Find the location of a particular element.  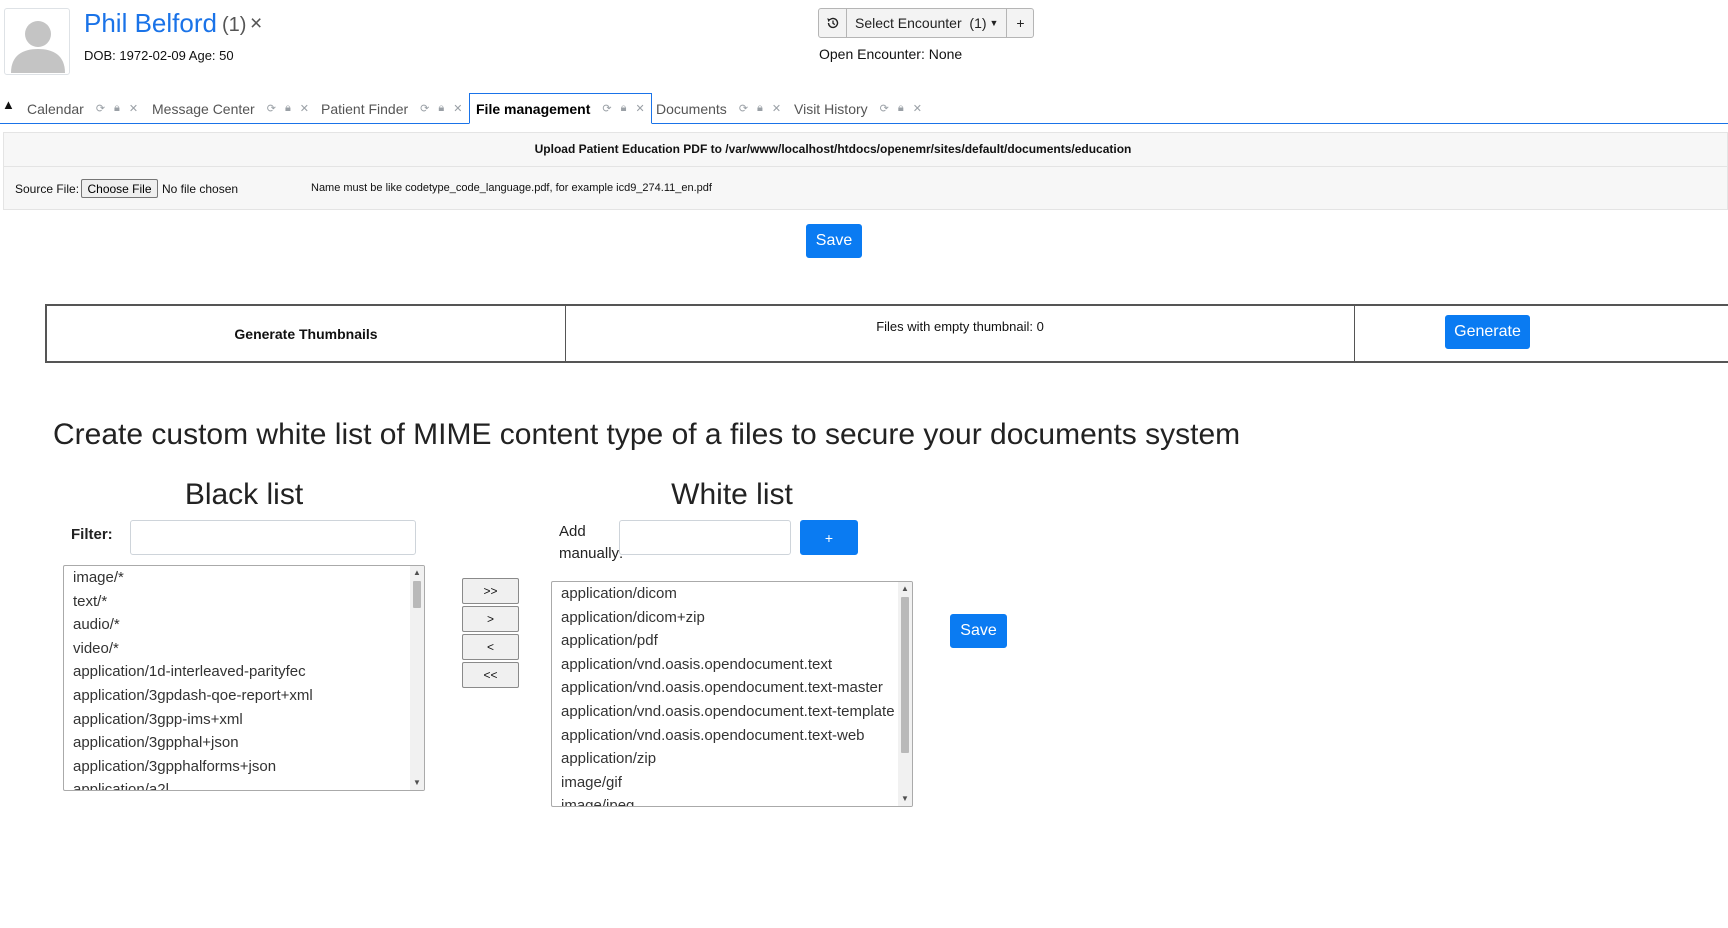

open-encounter-status: Open Encounter: None is located at coordinates (891, 54).